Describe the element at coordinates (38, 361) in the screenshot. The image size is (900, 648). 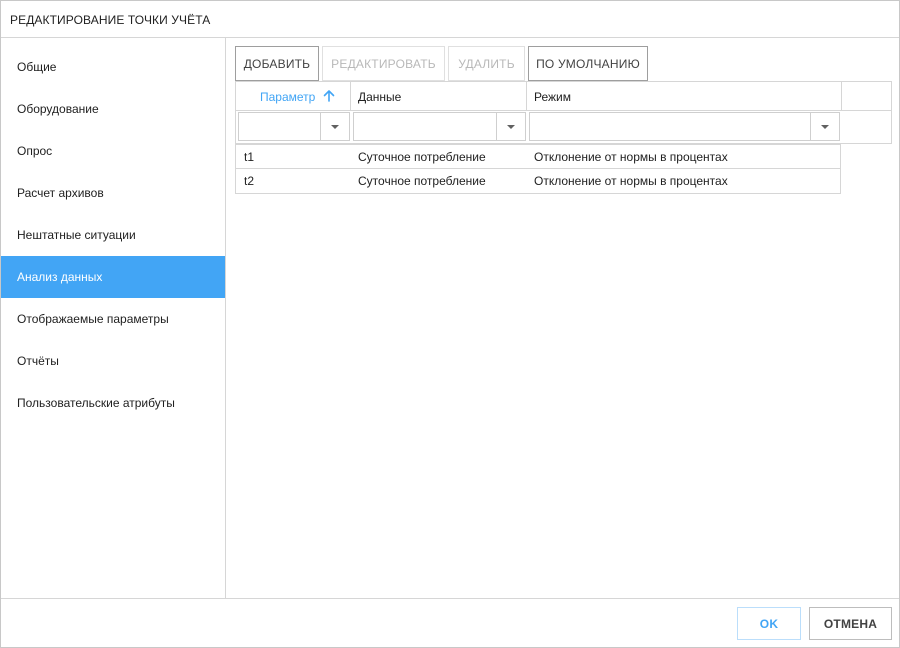
I see `sidebar-item-label: Отчёты` at that location.